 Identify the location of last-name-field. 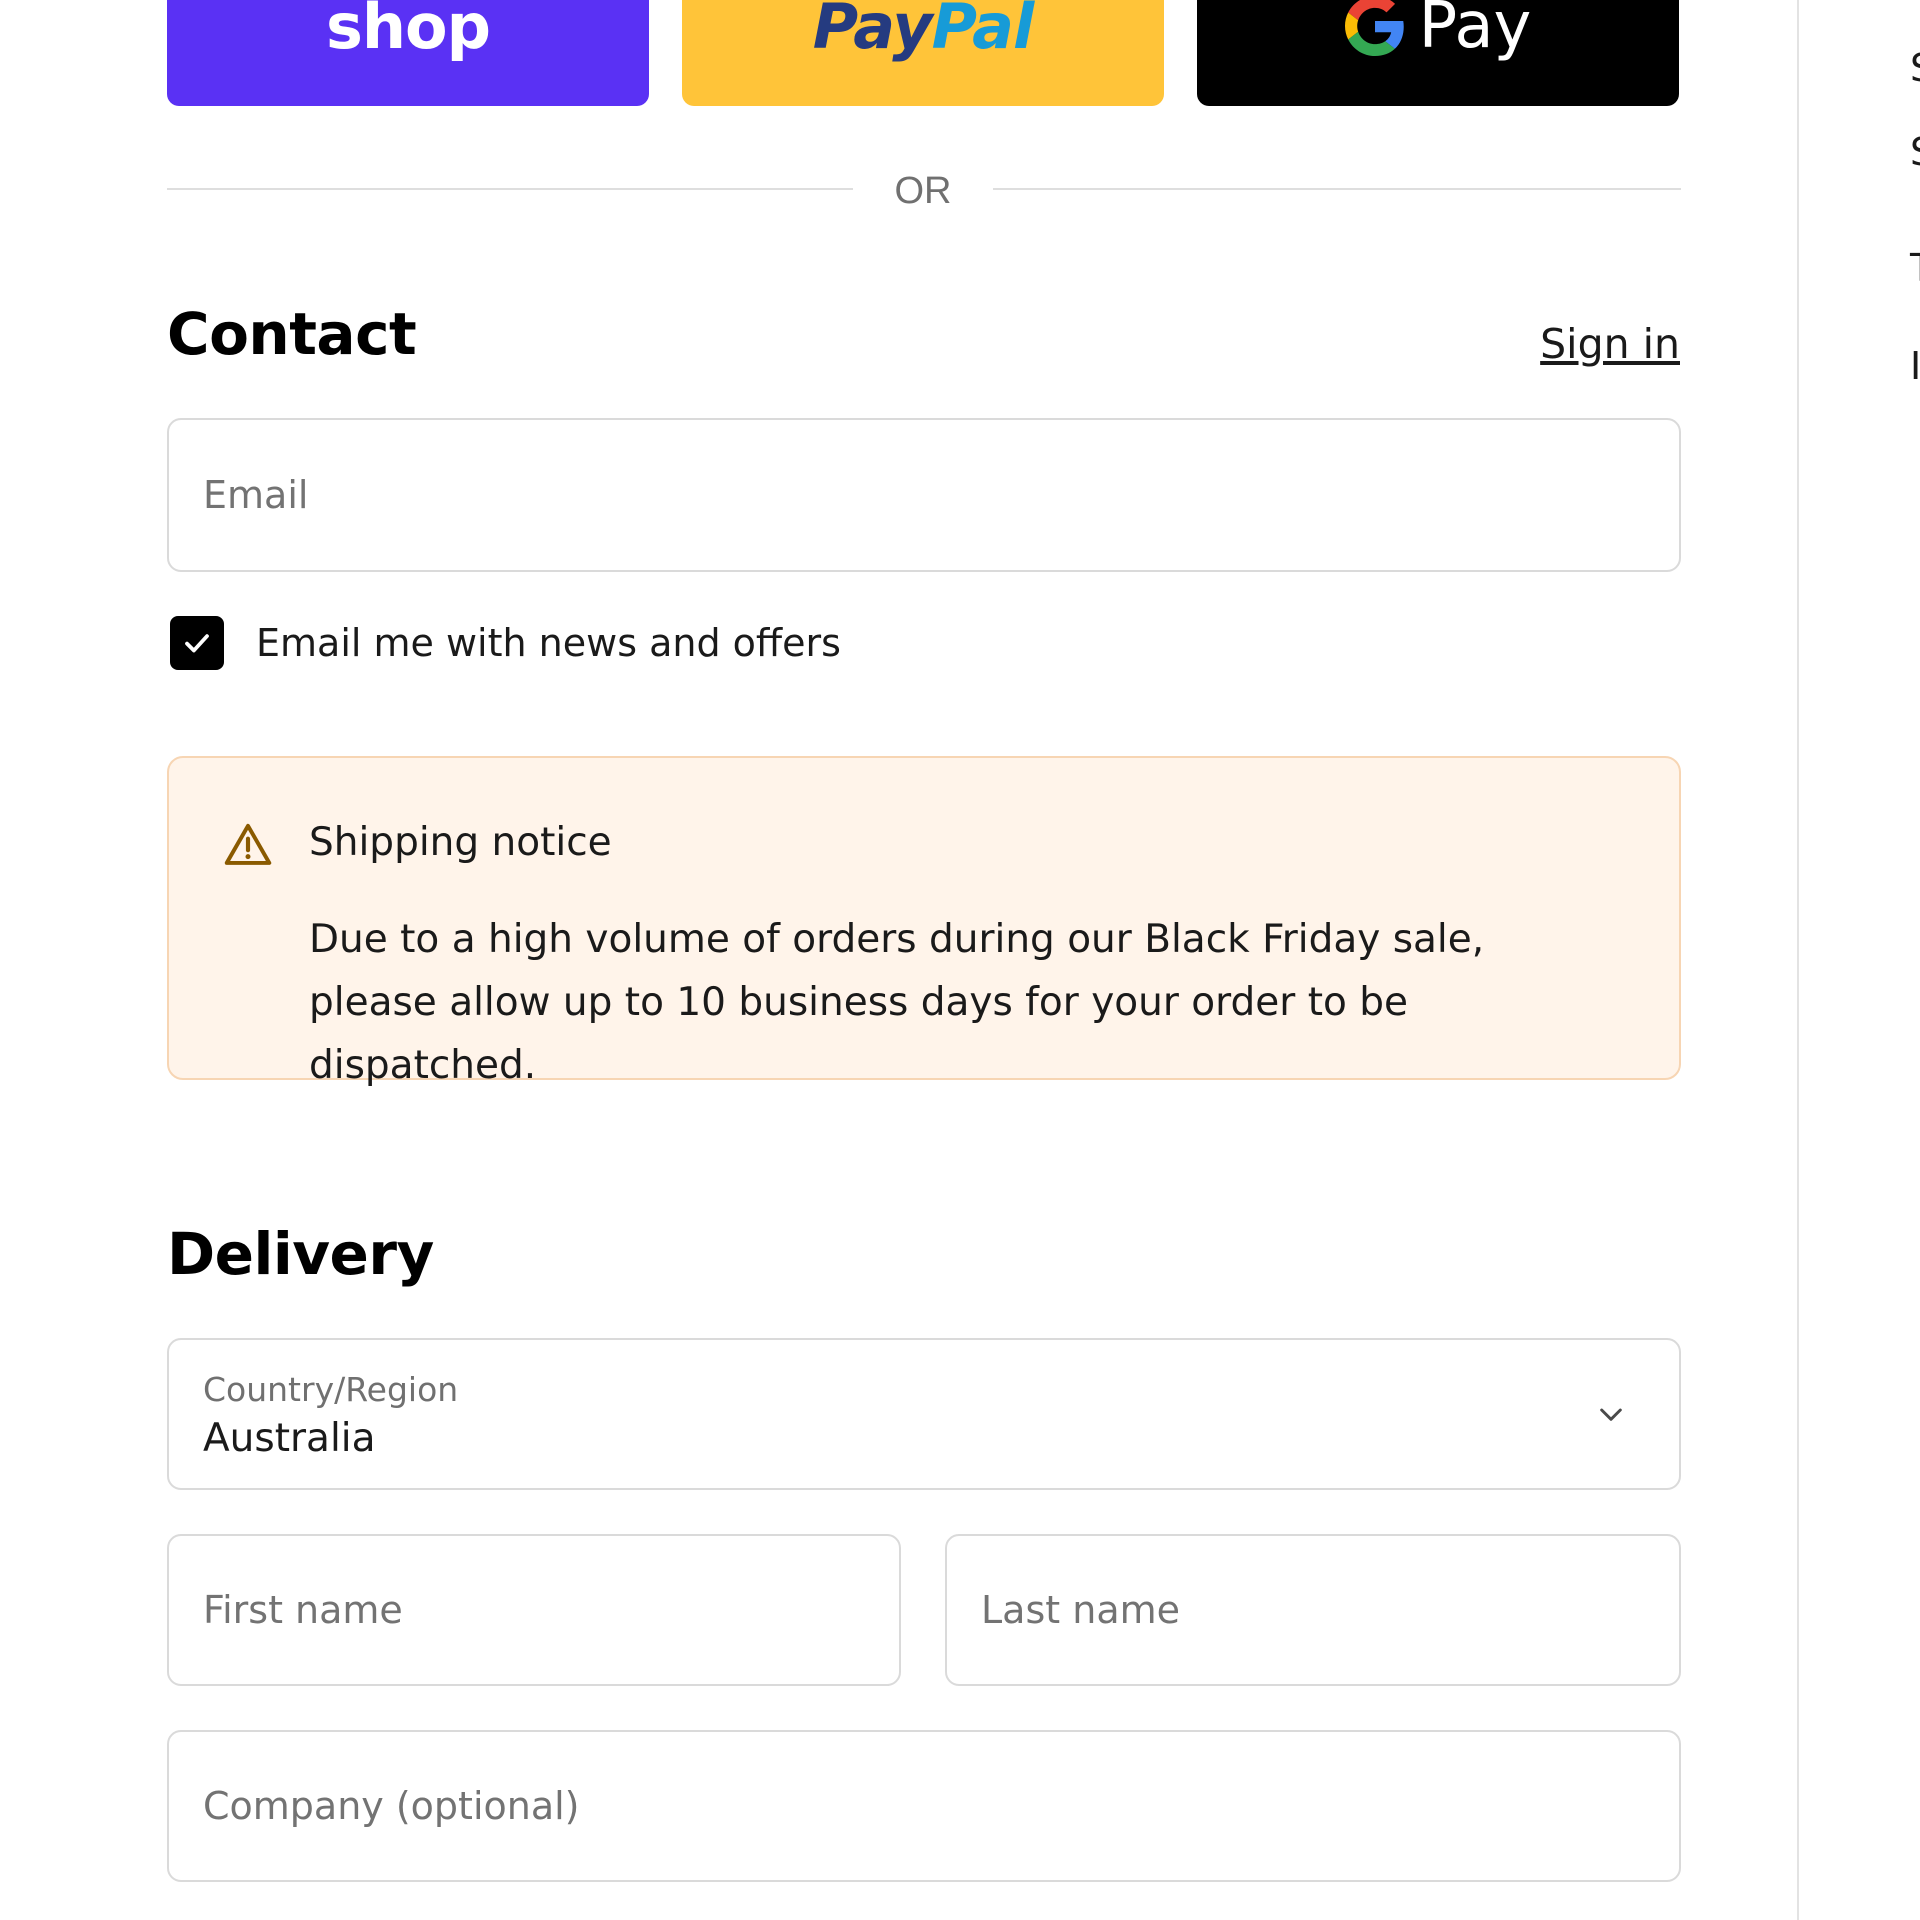
(1313, 1610).